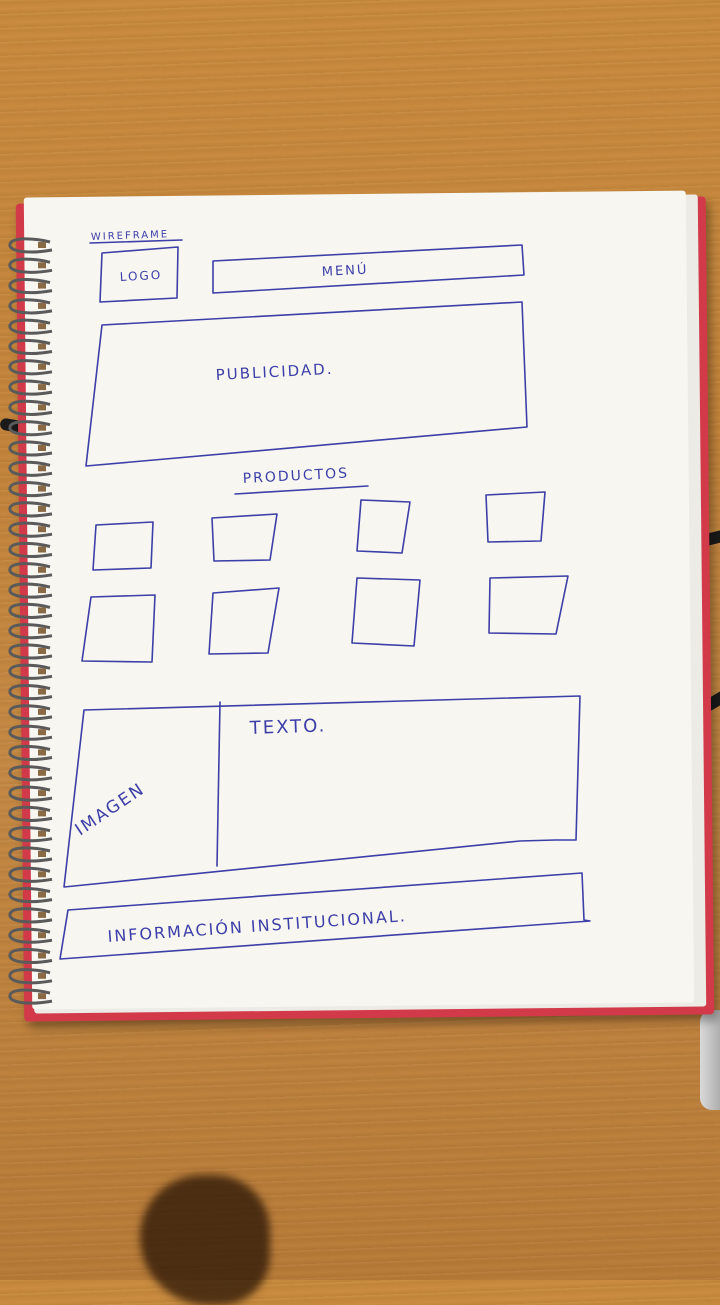 The image size is (720, 1305). I want to click on banner-box, so click(306, 384).